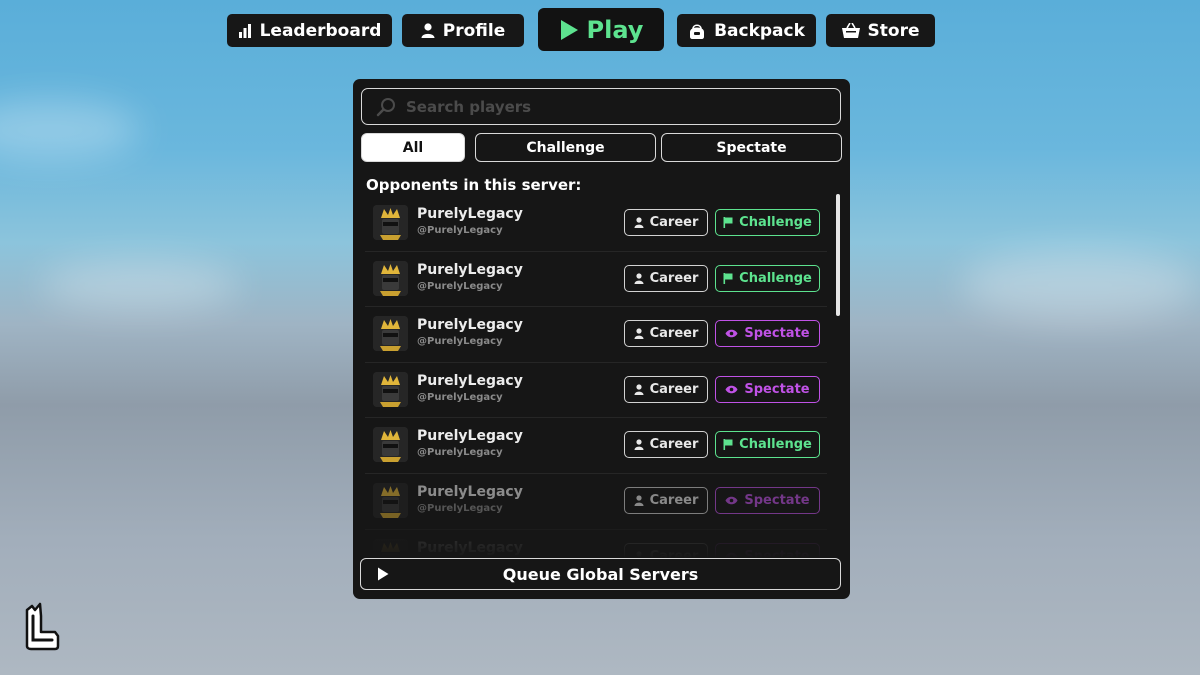 The height and width of the screenshot is (675, 1200). I want to click on leaderboard-icon, so click(244, 30).